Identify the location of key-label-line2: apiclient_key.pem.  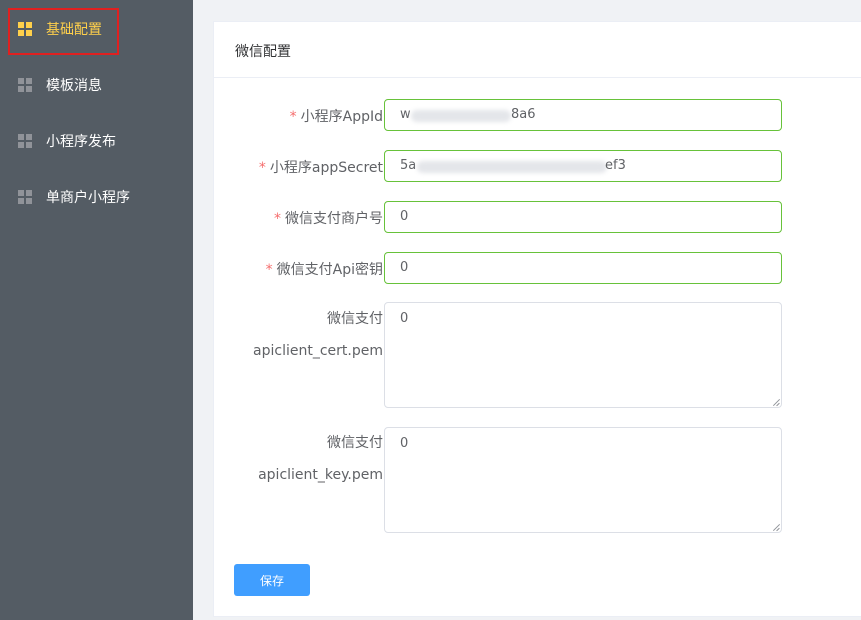
(320, 475).